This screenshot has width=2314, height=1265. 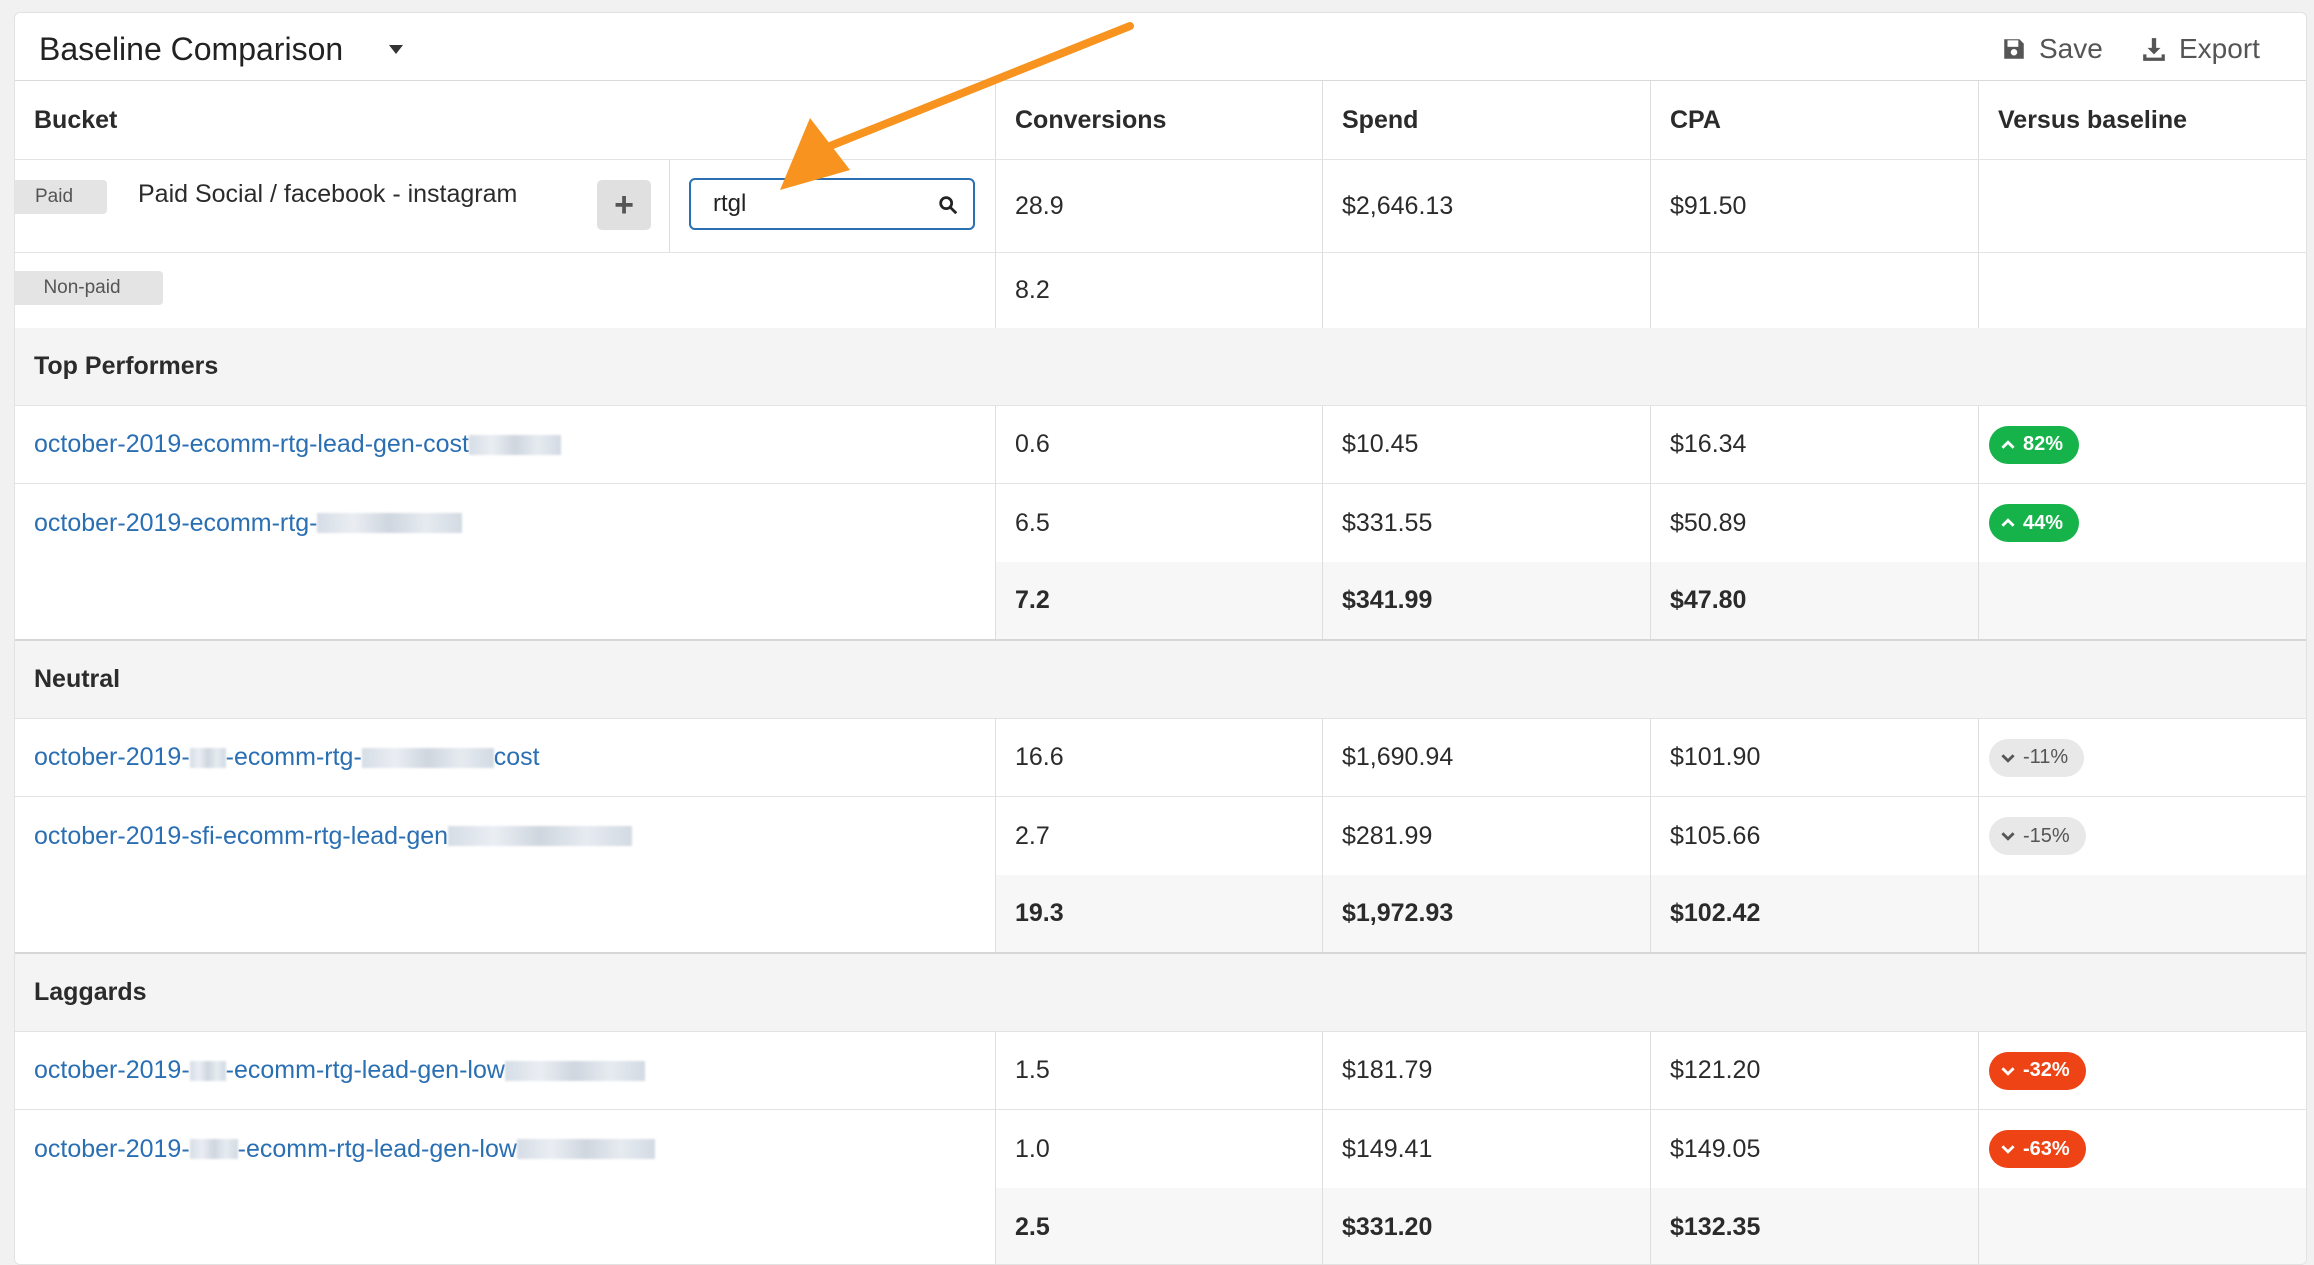 What do you see at coordinates (2034, 523) in the screenshot?
I see `status-badge: 44%` at bounding box center [2034, 523].